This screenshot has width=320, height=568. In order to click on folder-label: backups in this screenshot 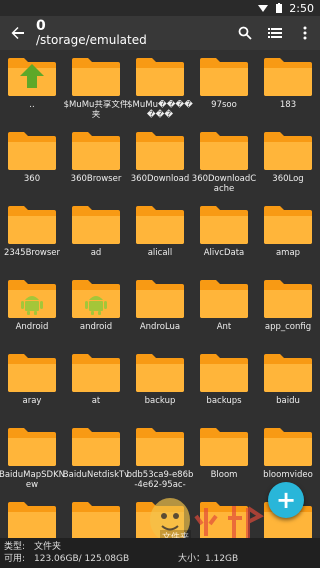, I will do `click(224, 401)`.